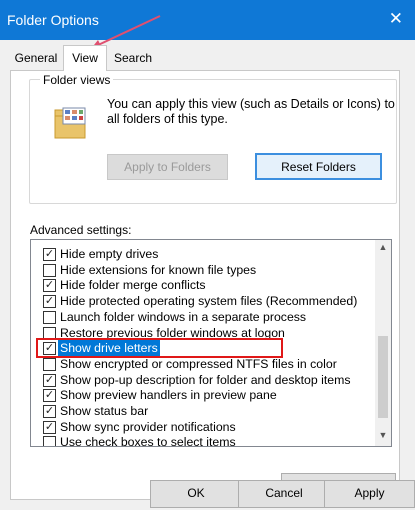 Image resolution: width=415 pixels, height=510 pixels. Describe the element at coordinates (396, 19) in the screenshot. I see `close-icon: ✕` at that location.